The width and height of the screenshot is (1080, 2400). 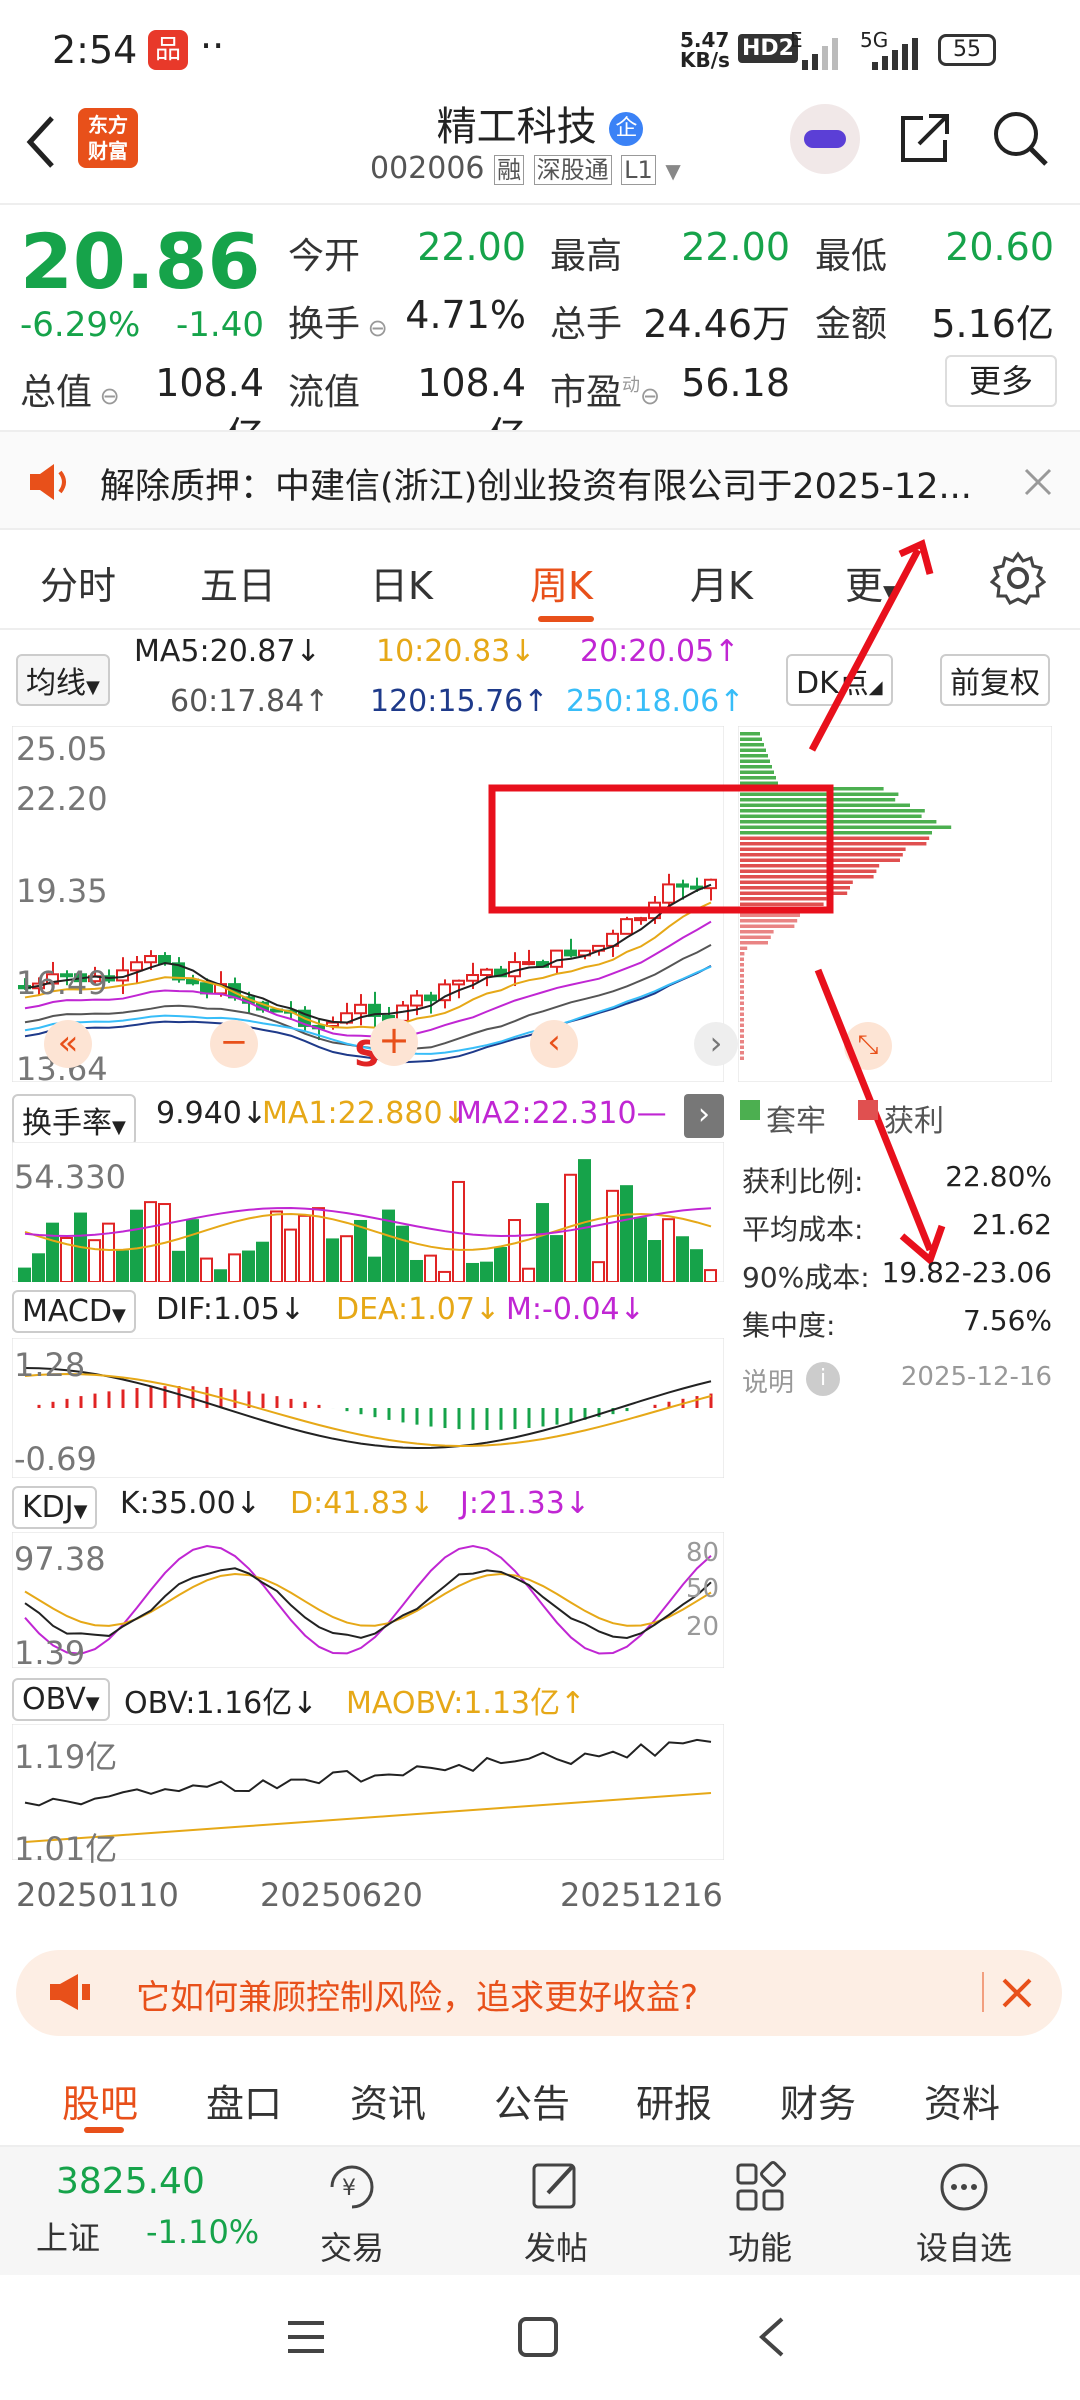 I want to click on stock-name-row: 精工科技 企, so click(x=540, y=123).